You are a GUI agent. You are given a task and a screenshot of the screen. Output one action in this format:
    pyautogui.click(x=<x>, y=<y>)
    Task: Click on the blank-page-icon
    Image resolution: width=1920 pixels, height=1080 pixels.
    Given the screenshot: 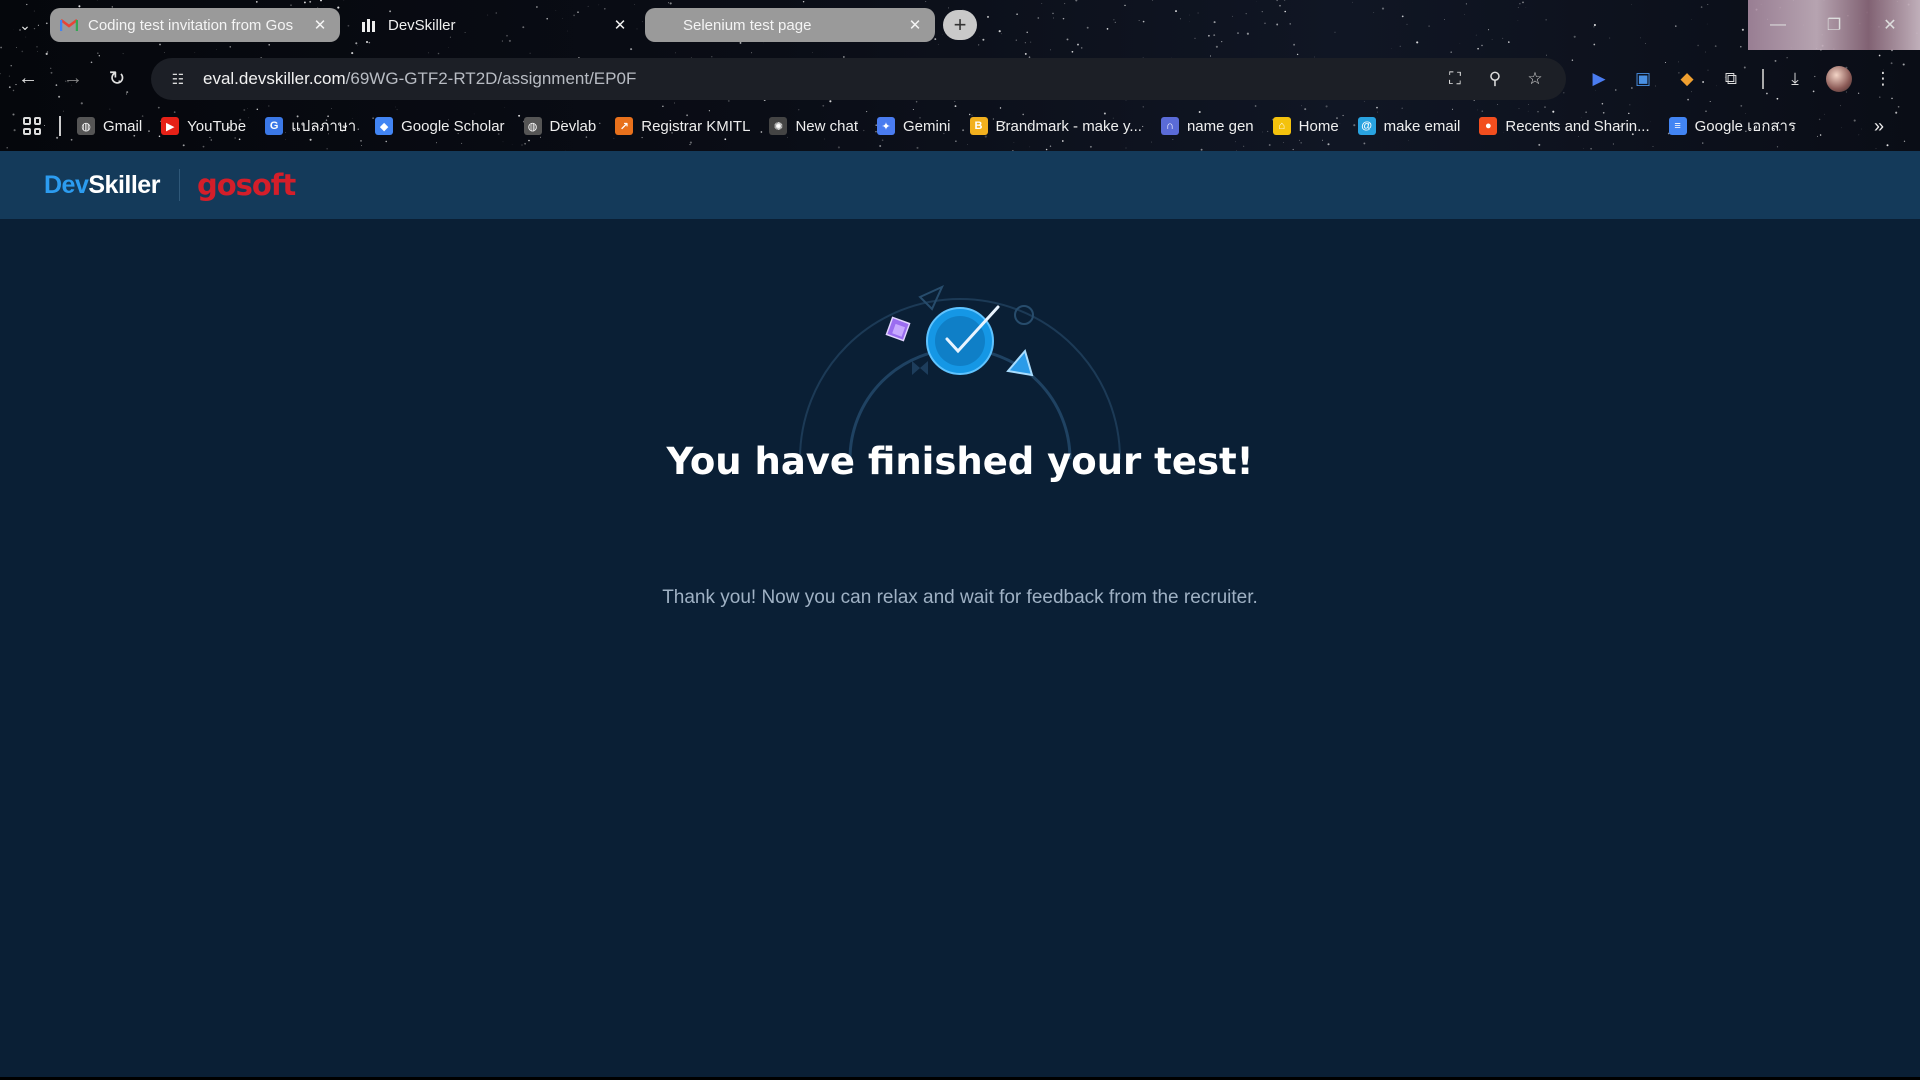 What is the action you would take?
    pyautogui.click(x=664, y=25)
    